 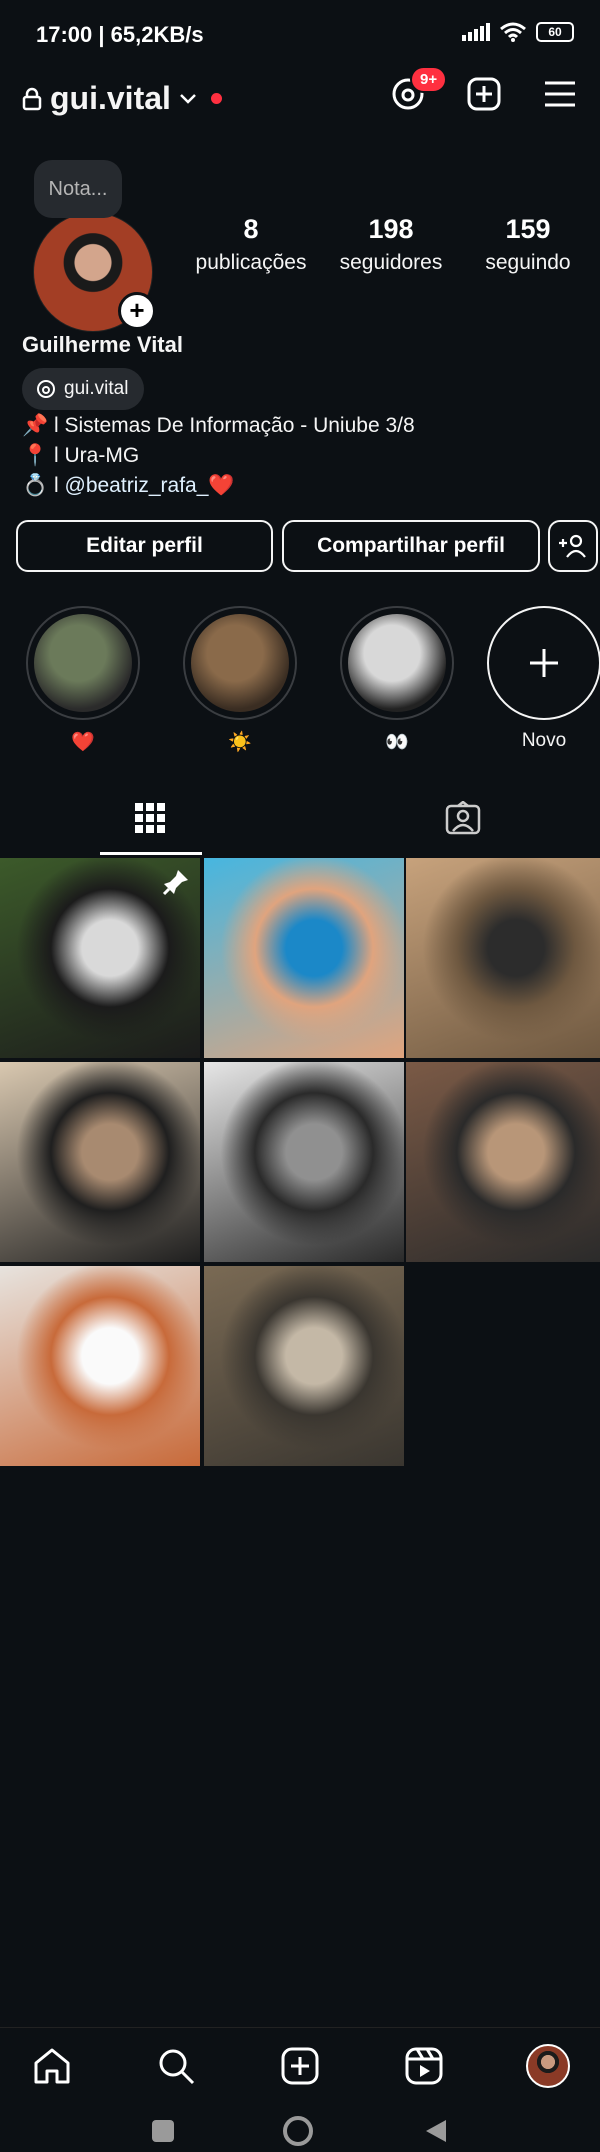 I want to click on share-profile-button: Compartilhar perfil, so click(x=411, y=546).